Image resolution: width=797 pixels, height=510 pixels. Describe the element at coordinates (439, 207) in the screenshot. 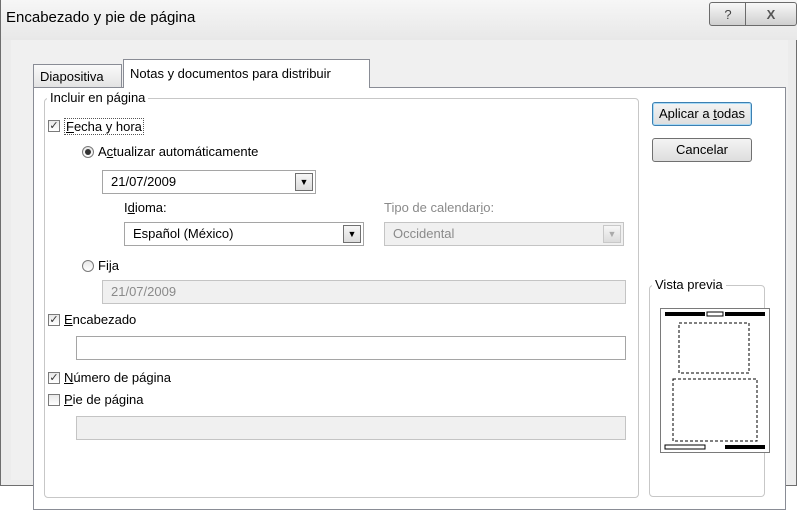

I see `calendar-type-label: Tipo de calendario:` at that location.